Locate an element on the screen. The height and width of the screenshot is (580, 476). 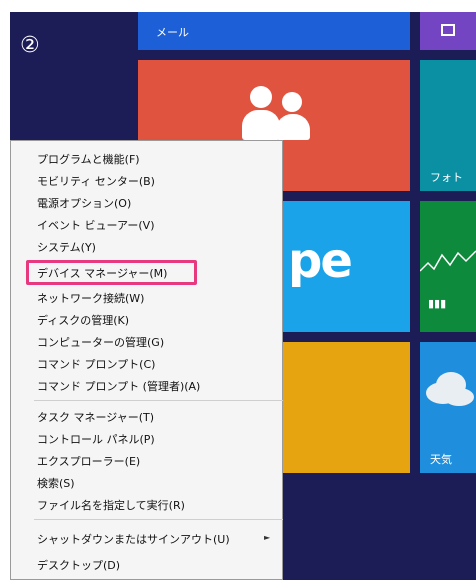
menu-item-command-prompt: コマンド プロンプト(C) is located at coordinates (96, 364).